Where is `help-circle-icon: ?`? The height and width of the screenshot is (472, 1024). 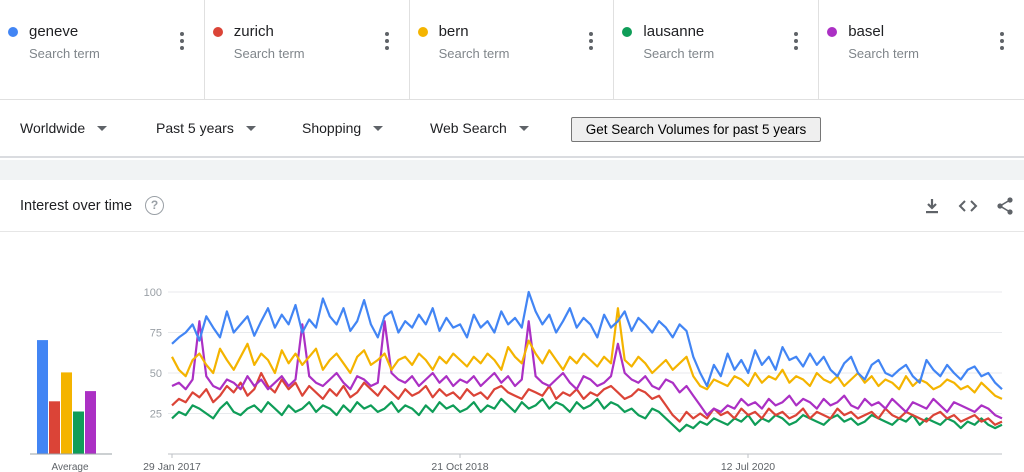
help-circle-icon: ? is located at coordinates (154, 205).